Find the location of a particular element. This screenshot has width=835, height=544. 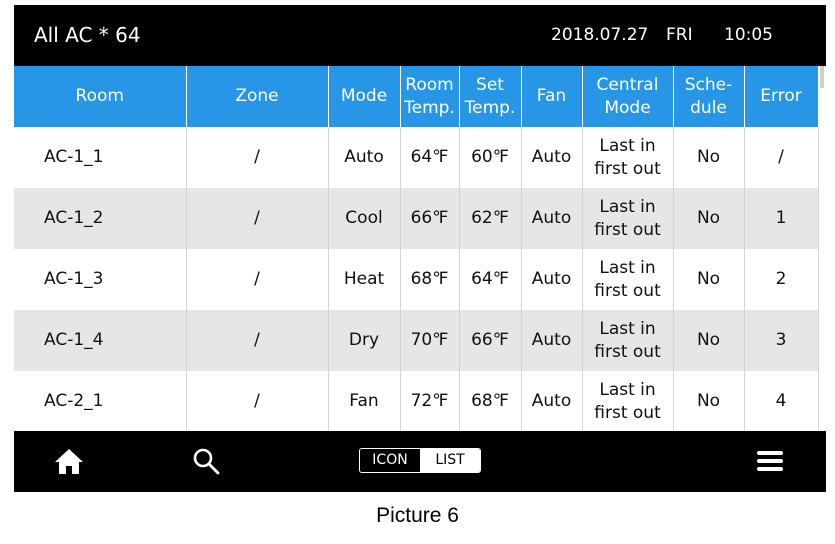

search-icon is located at coordinates (206, 461).